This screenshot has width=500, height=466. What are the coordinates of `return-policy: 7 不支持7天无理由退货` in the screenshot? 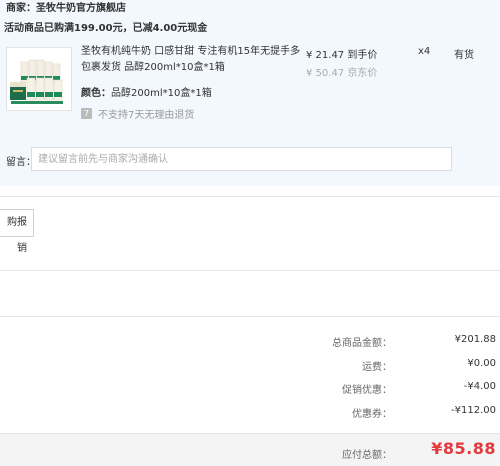 It's located at (137, 113).